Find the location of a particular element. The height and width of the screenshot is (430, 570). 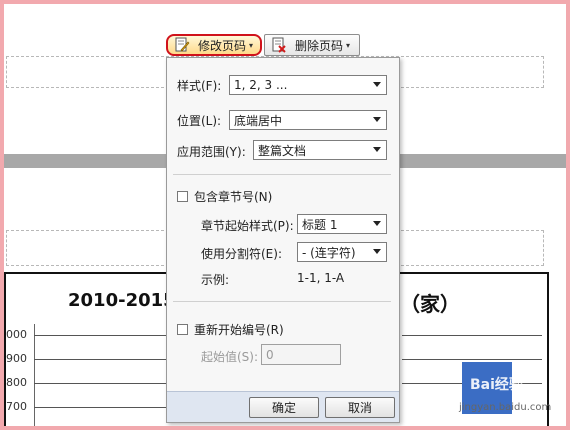

y-tick-label: 900 is located at coordinates (16, 358).